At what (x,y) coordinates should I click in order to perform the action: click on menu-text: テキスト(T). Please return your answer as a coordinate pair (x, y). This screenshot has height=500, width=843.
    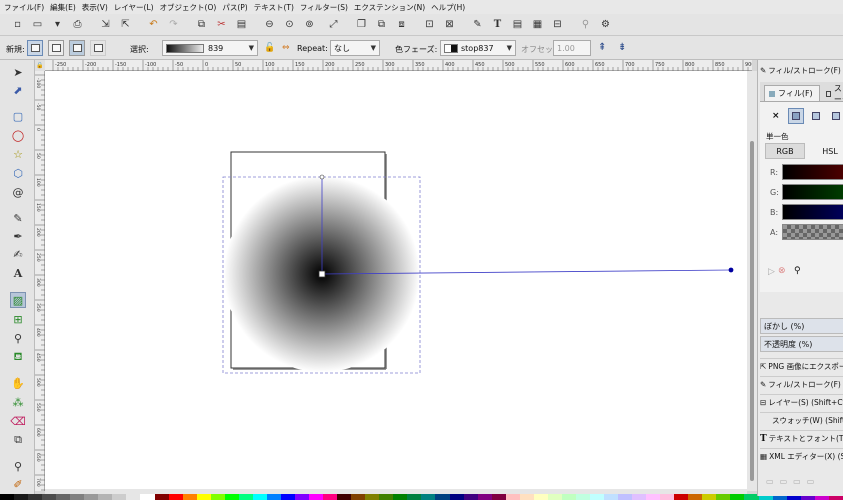
    Looking at the image, I should click on (274, 7).